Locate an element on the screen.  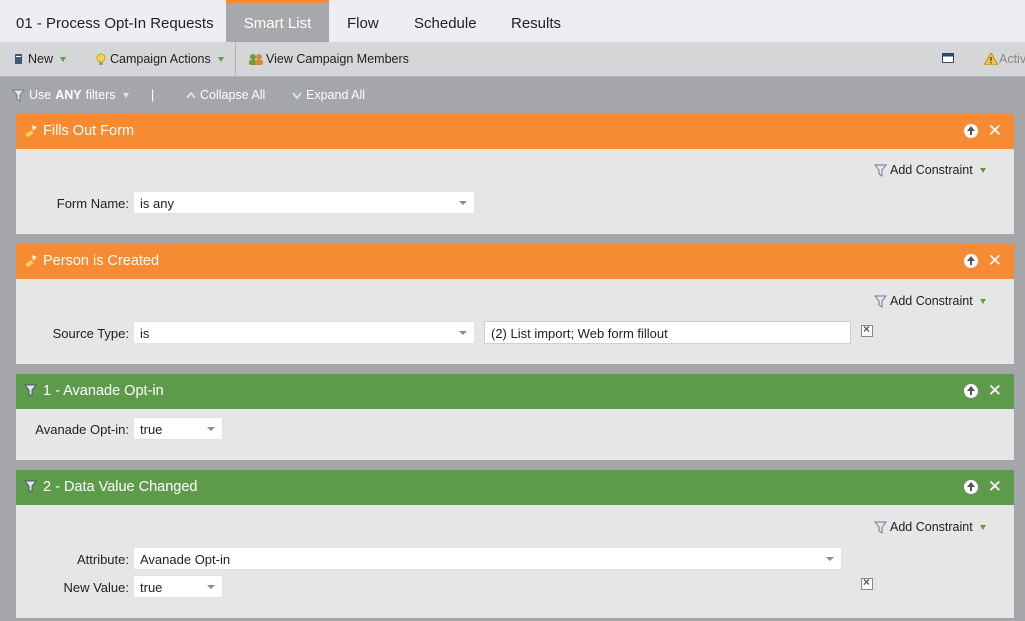
card-header: 2 - Data Value Changed ✕ is located at coordinates (515, 487).